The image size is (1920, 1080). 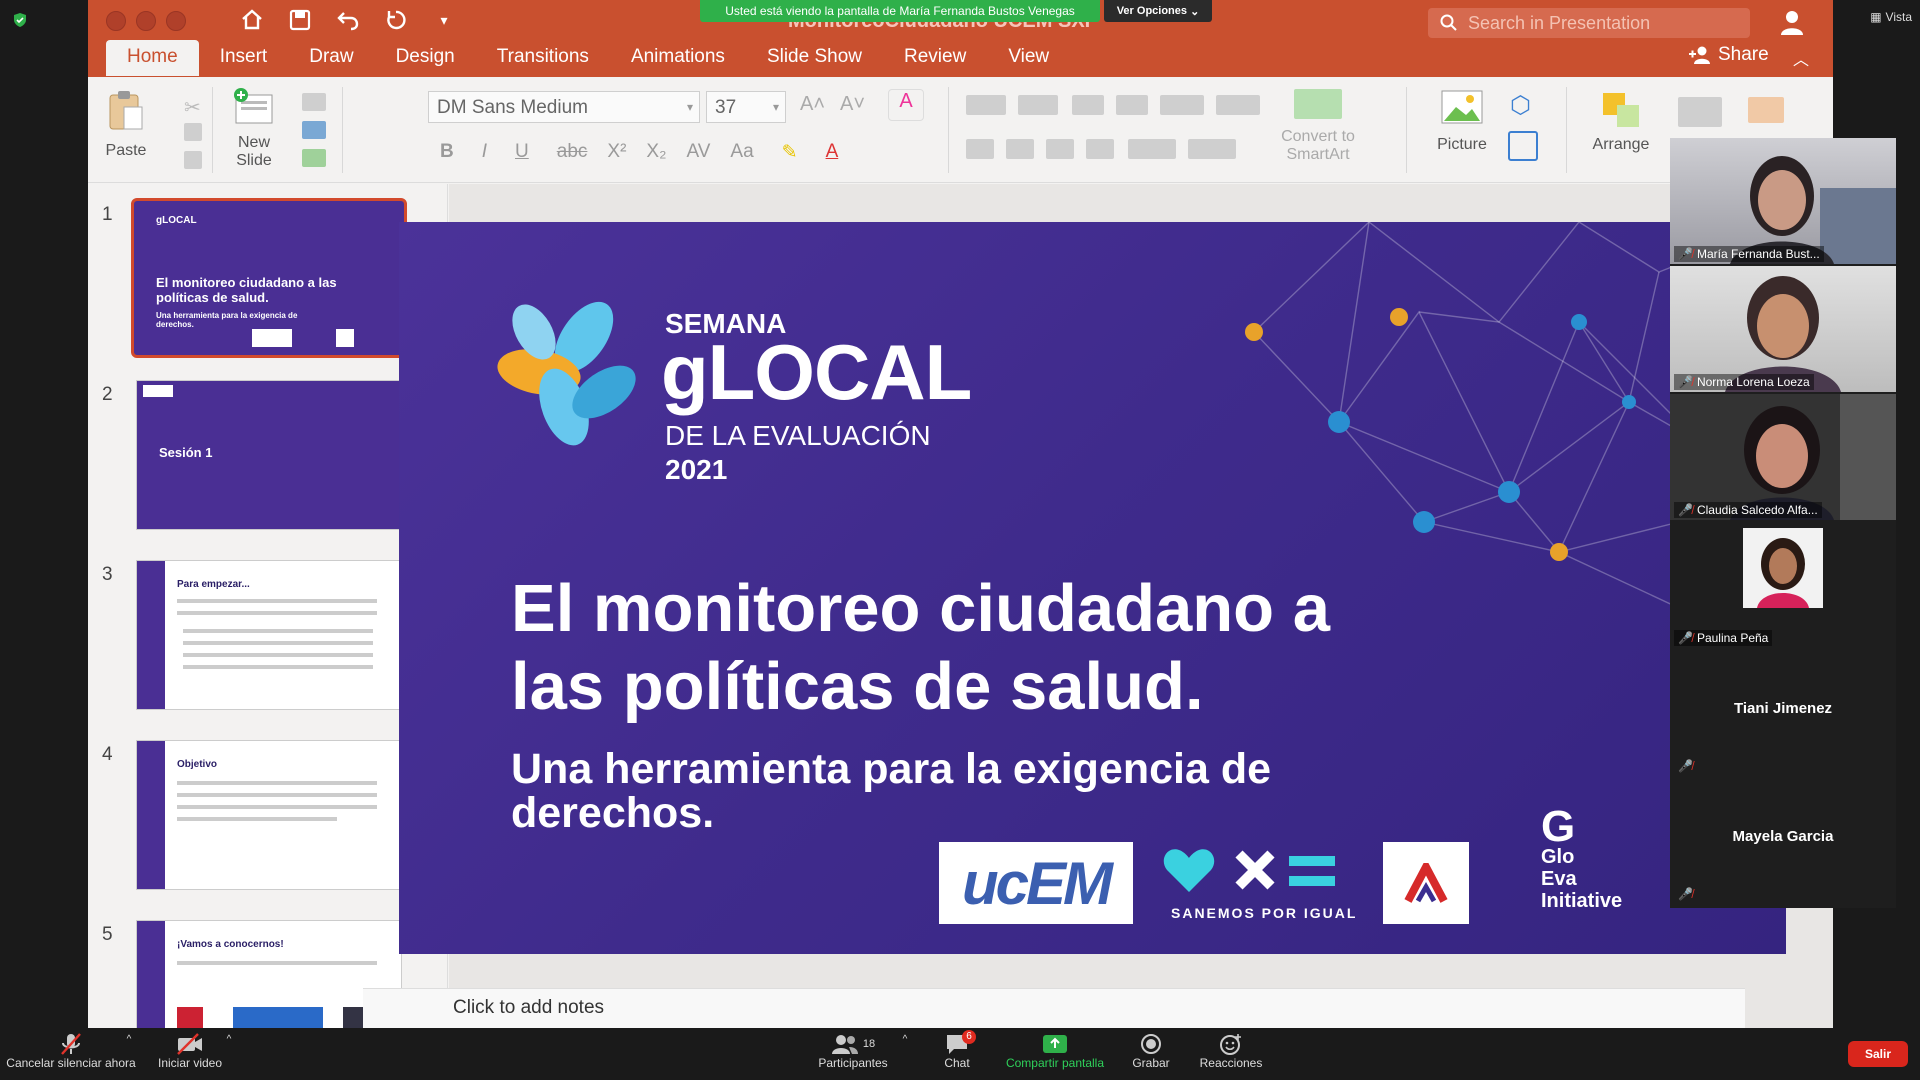 I want to click on underline-icon: U, so click(x=522, y=152).